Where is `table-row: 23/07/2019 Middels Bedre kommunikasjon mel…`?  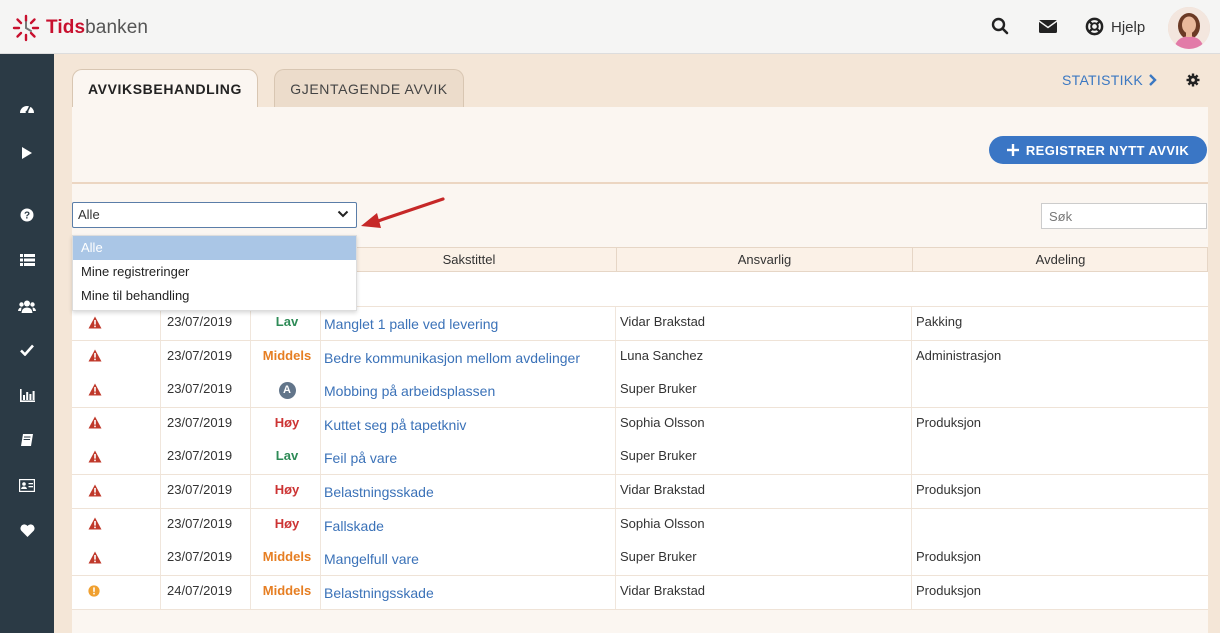
table-row: 23/07/2019 Middels Bedre kommunikasjon mel… is located at coordinates (640, 357).